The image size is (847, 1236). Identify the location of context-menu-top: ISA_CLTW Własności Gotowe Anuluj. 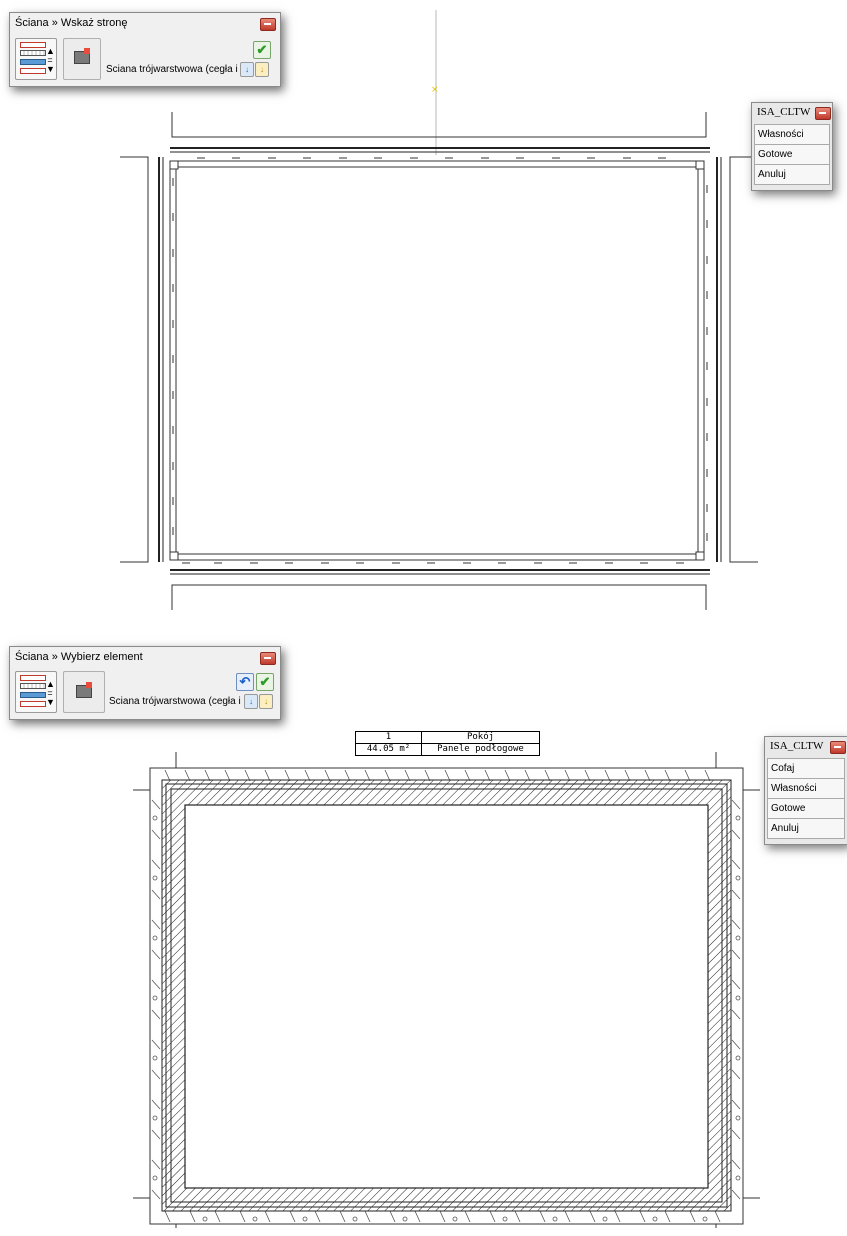
(792, 146).